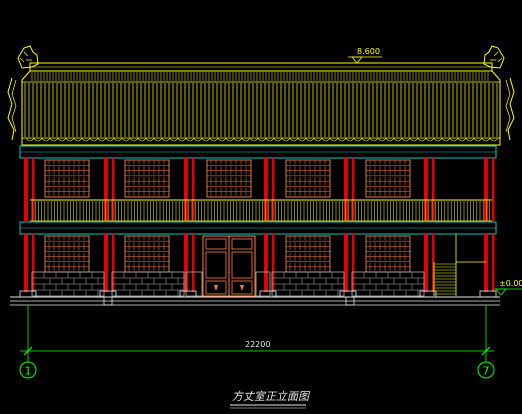  I want to click on axis-label-left: 1, so click(28, 371).